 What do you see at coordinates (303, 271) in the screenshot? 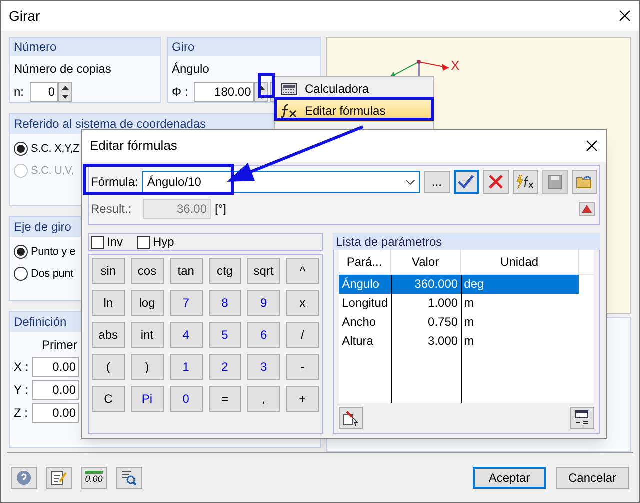
I see `calculator-key: ^` at bounding box center [303, 271].